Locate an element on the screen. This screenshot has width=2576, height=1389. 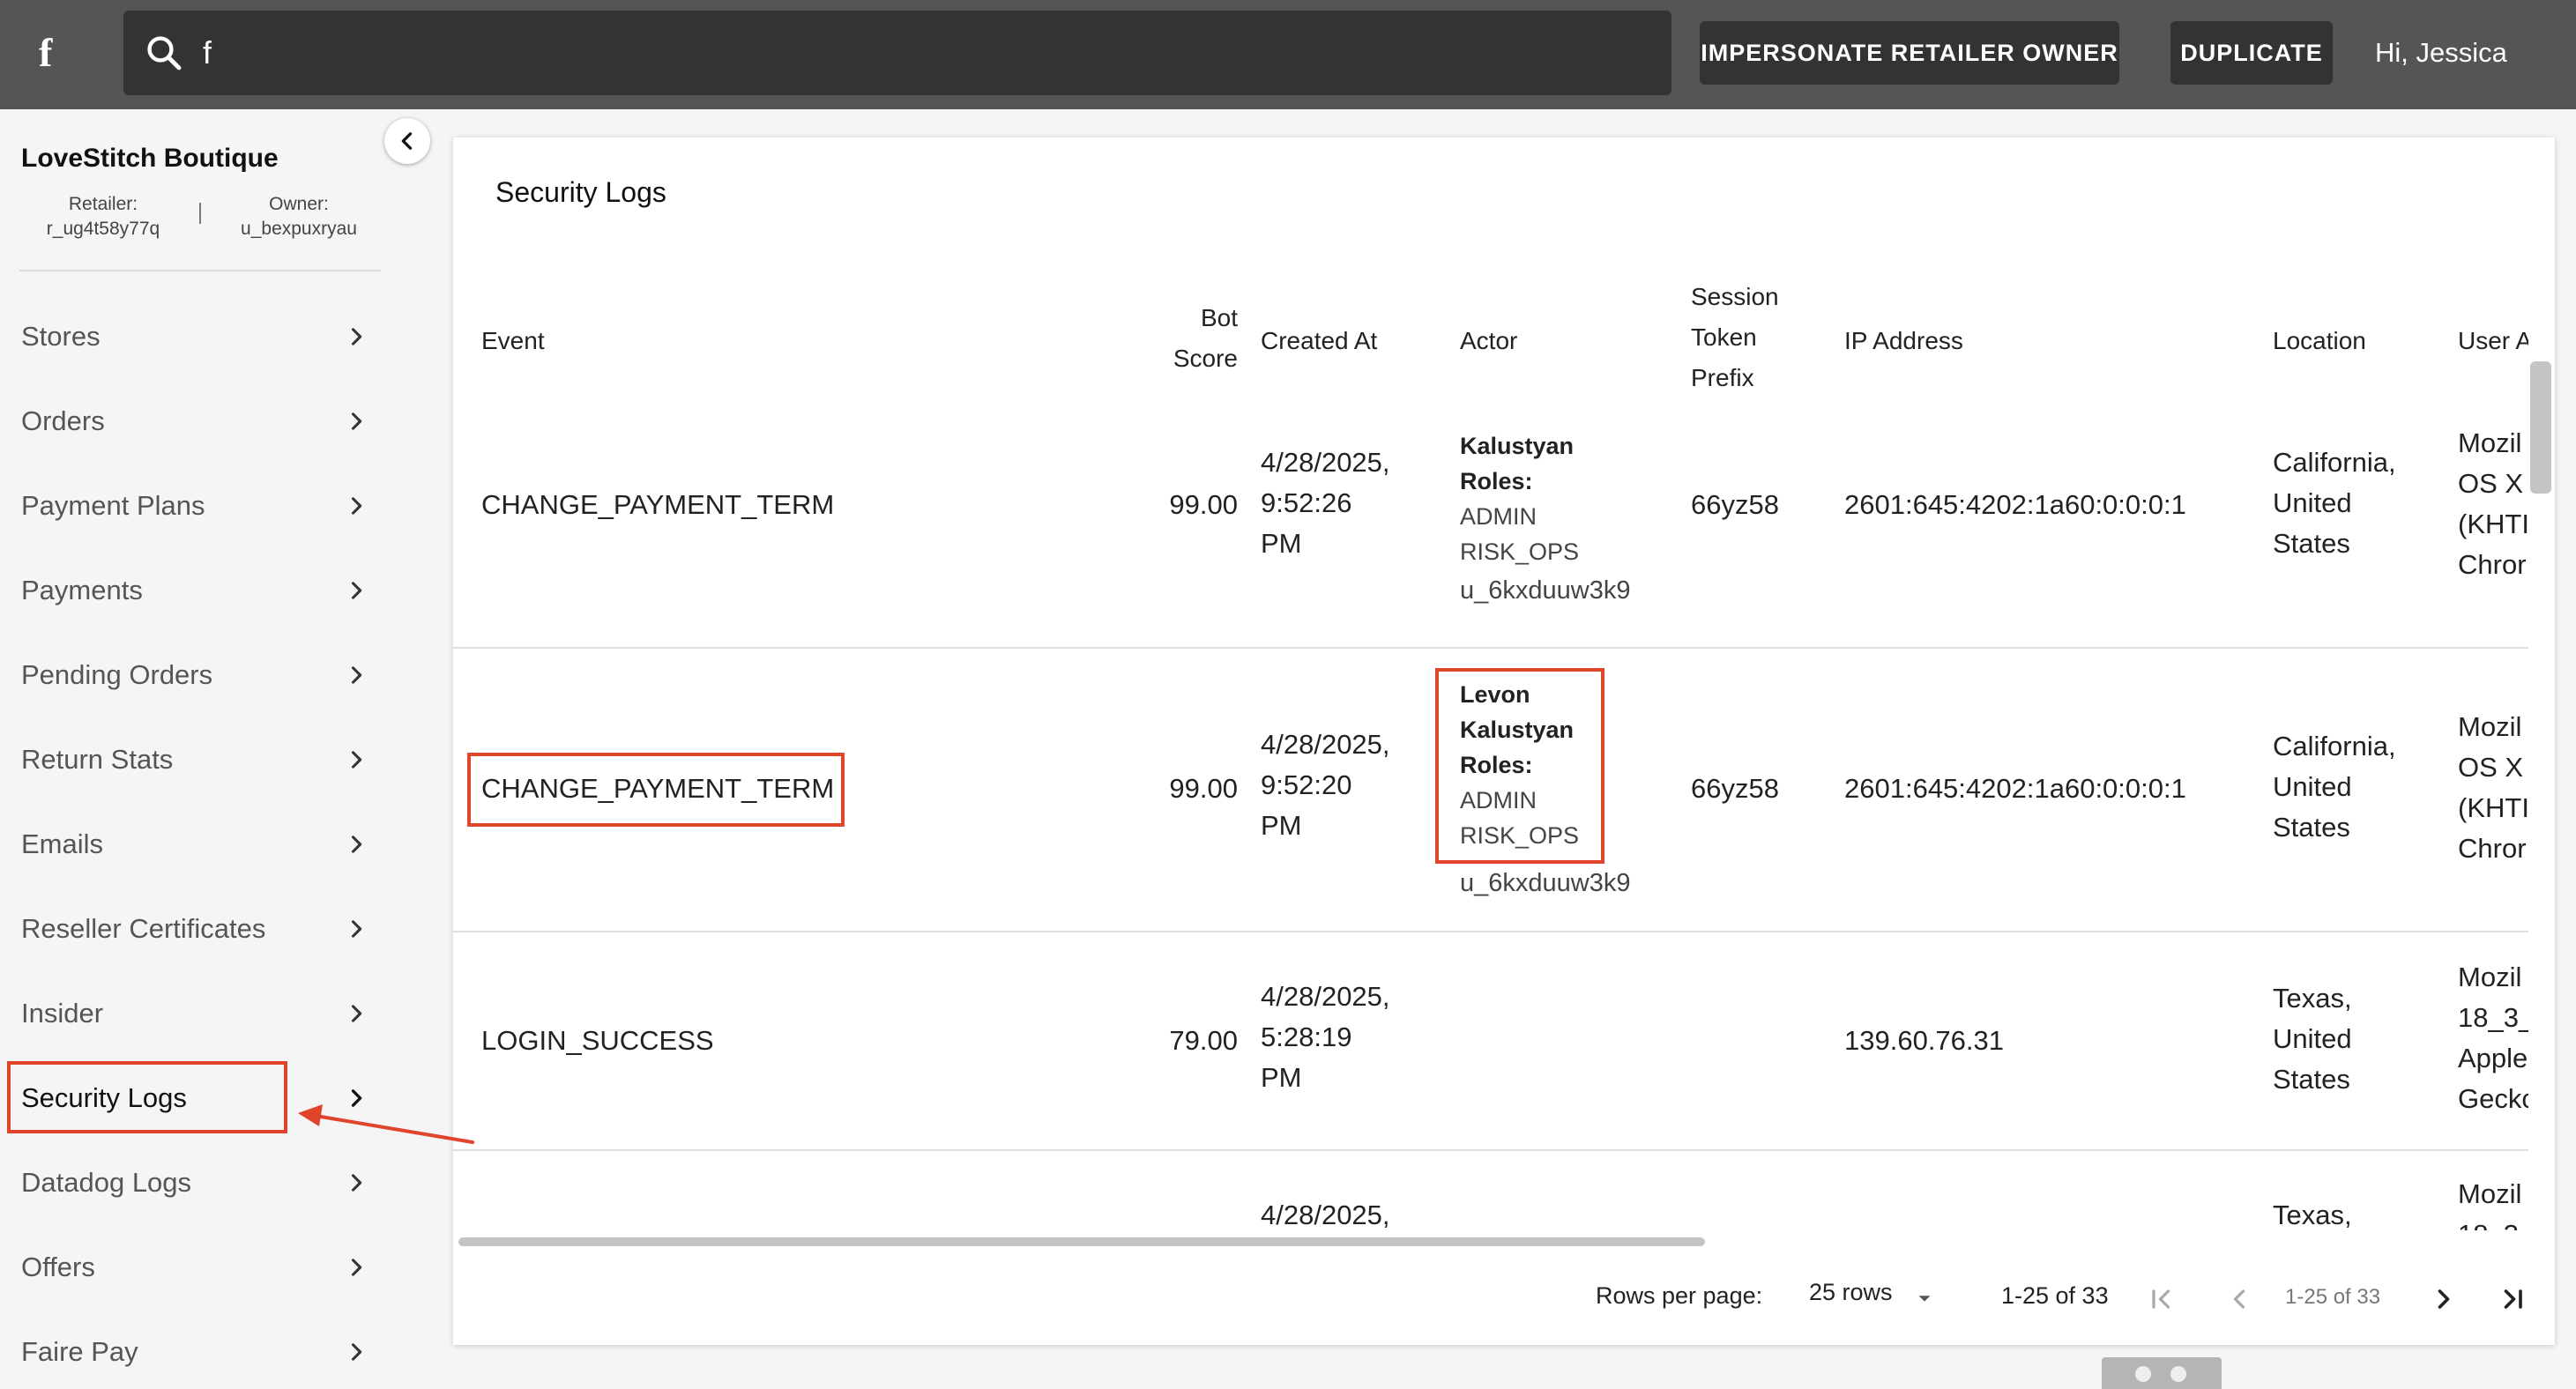
column-header-actor: Actor is located at coordinates (1489, 341).